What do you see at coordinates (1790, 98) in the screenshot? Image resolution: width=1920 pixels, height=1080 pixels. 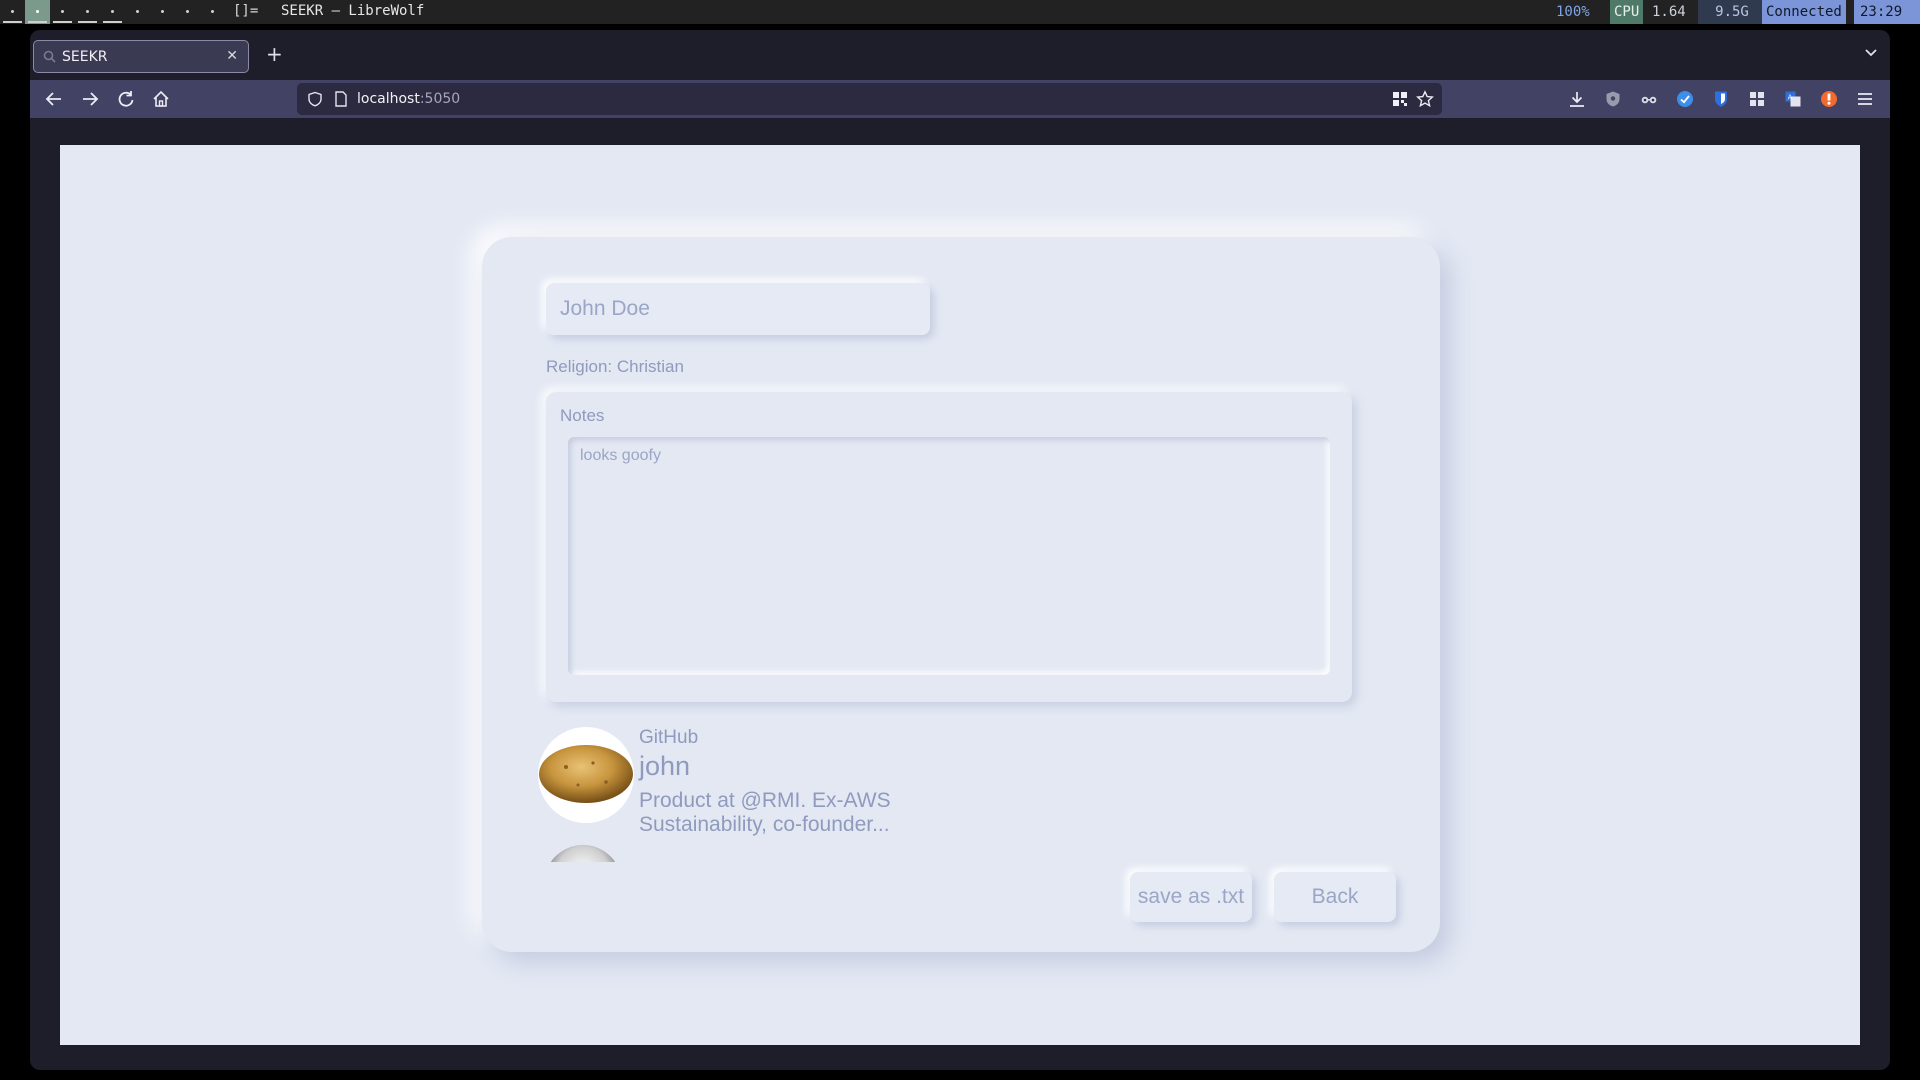 I see `svg-text: A` at bounding box center [1790, 98].